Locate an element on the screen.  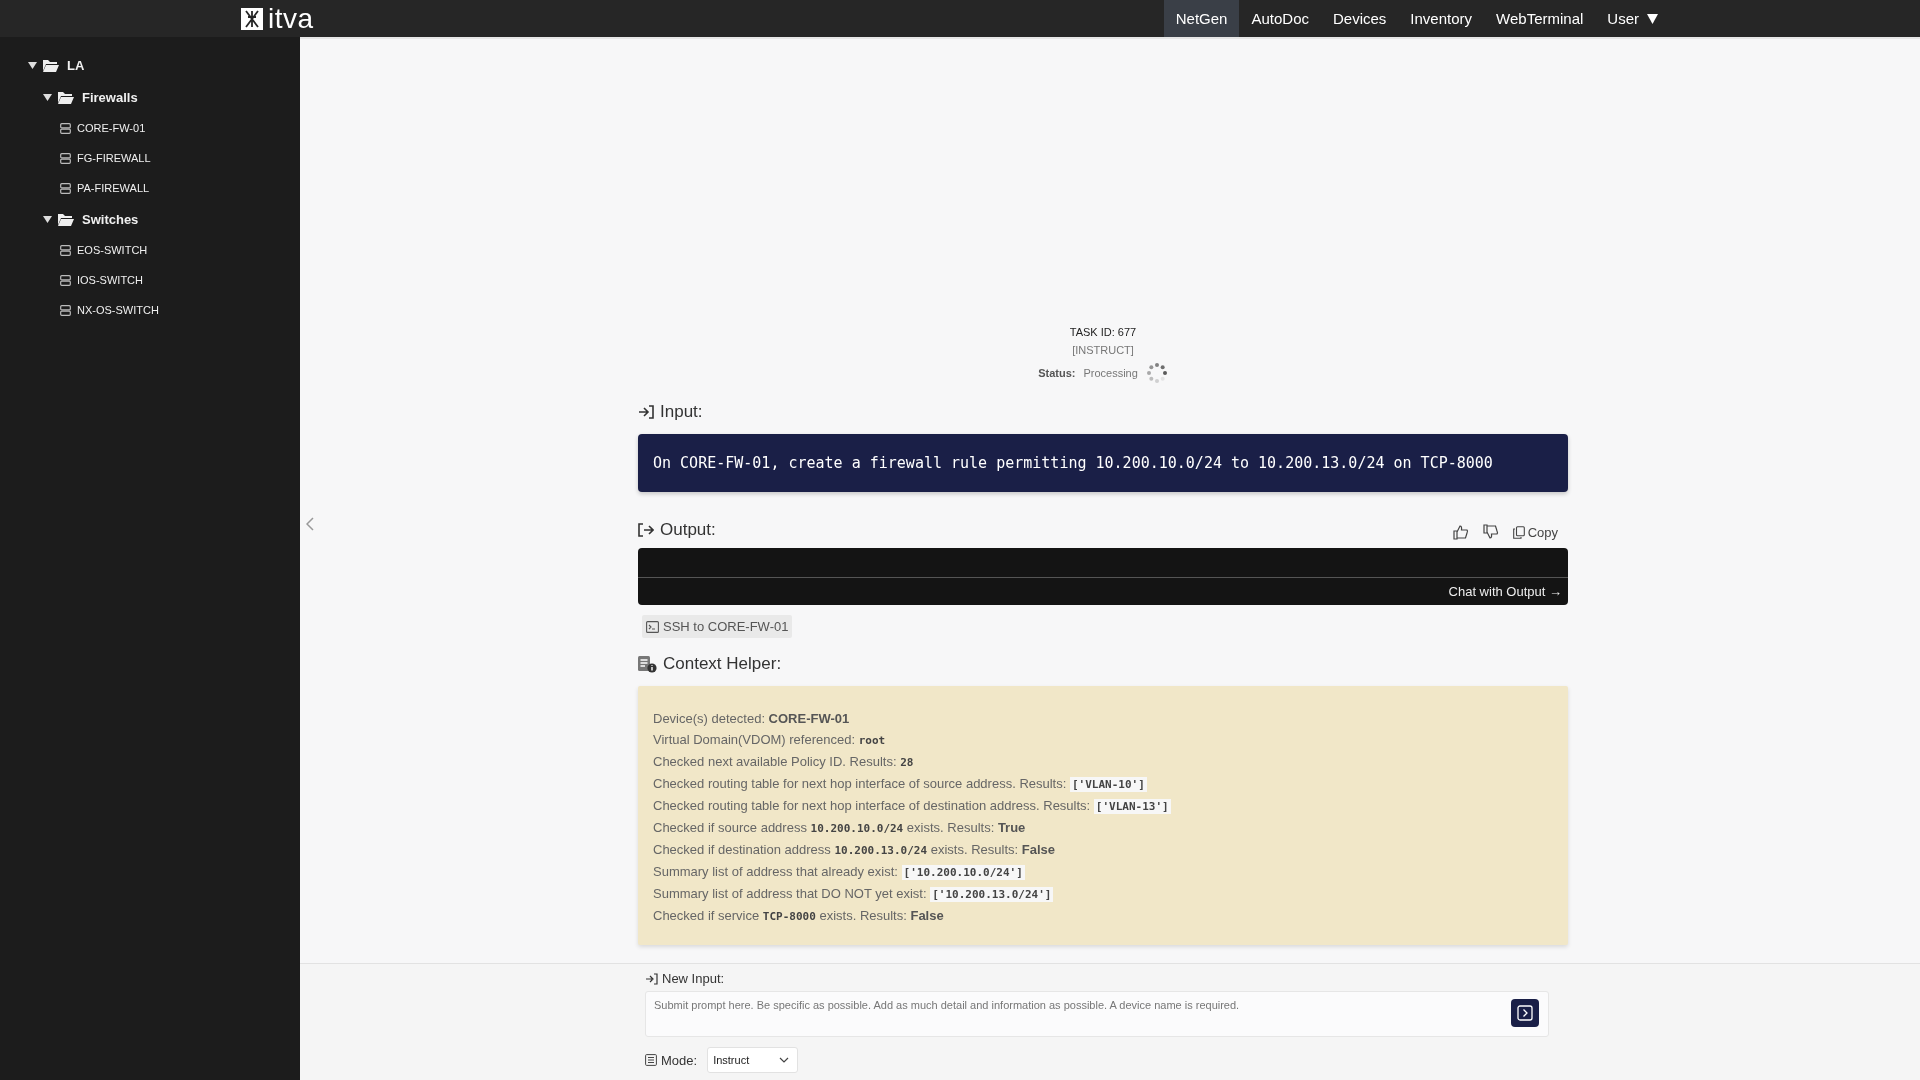
context-line: Summary list of address that DO NOT yet exist: ['10.200.13.0/24'] is located at coordinates (854, 894).